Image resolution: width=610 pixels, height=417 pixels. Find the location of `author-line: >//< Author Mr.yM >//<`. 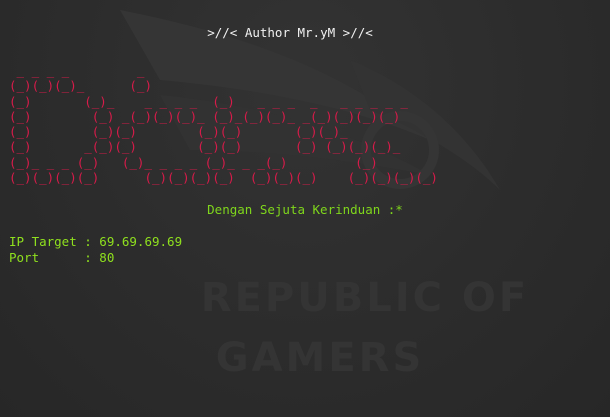

author-line: >//< Author Mr.yM >//< is located at coordinates (290, 32).